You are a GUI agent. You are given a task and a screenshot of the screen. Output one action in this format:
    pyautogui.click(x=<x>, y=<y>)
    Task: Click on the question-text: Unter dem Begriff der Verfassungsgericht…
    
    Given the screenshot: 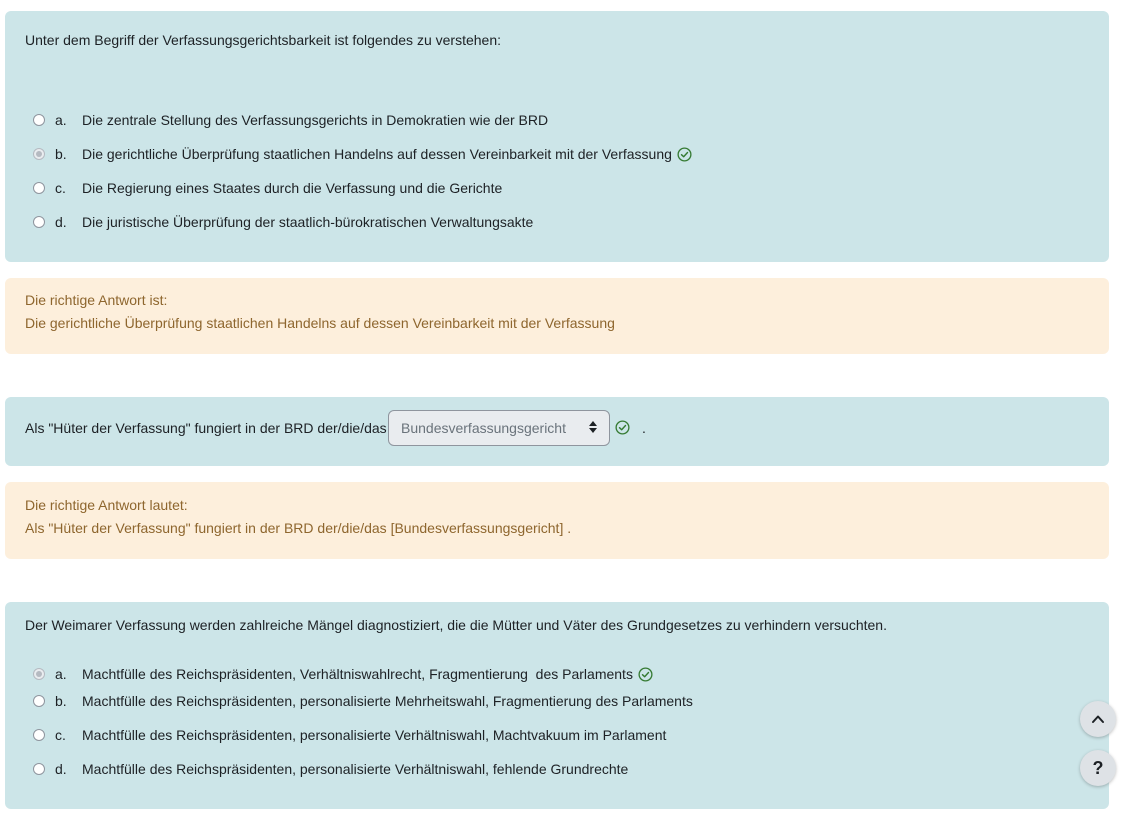 What is the action you would take?
    pyautogui.click(x=263, y=40)
    